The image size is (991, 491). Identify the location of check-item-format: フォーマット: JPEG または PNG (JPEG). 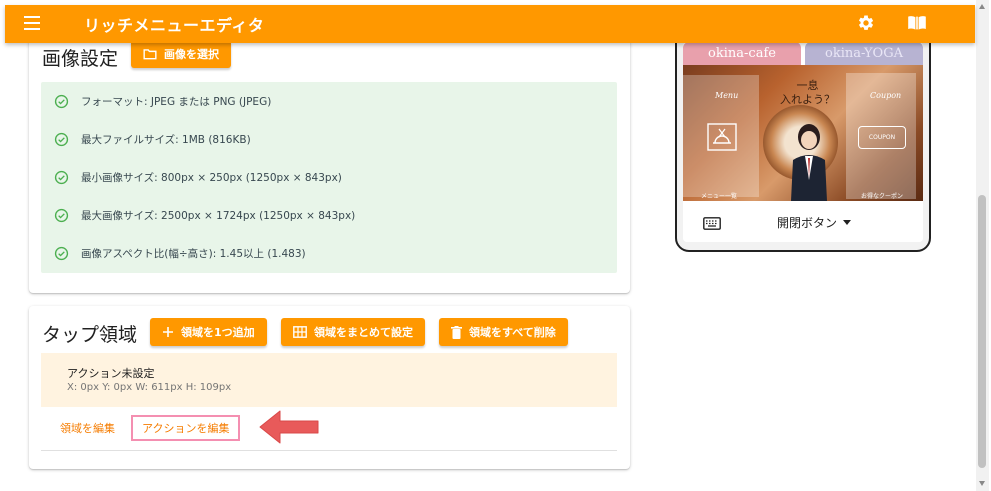
(162, 101).